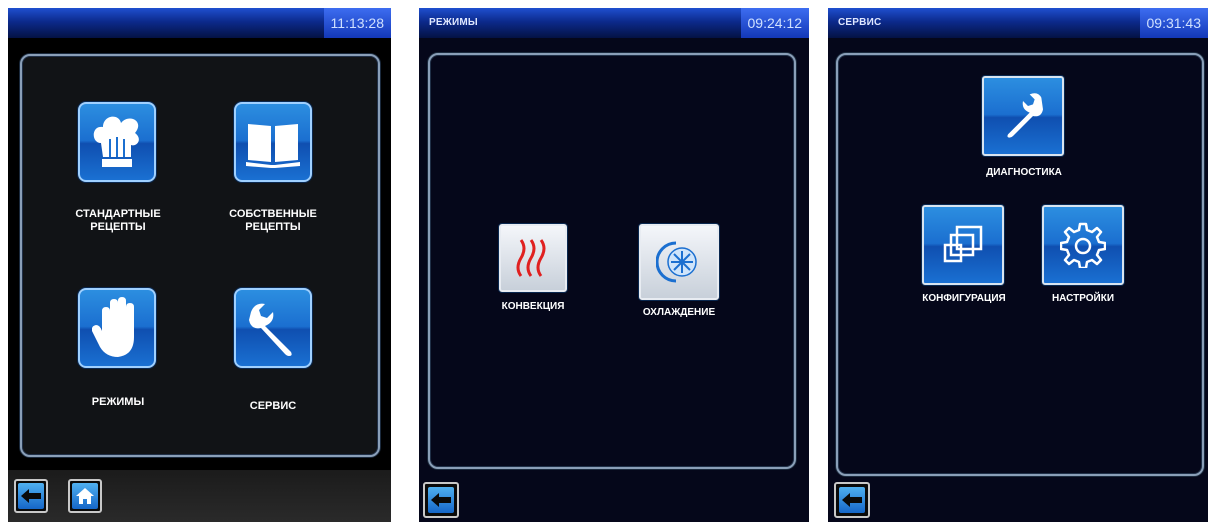  I want to click on configuration-label: КОНФИГУРАЦИЯ, so click(964, 298).